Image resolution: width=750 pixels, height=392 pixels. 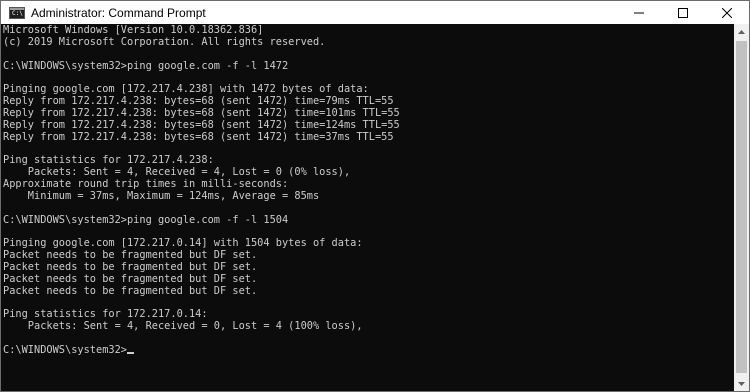 I want to click on minimize-button, so click(x=639, y=12).